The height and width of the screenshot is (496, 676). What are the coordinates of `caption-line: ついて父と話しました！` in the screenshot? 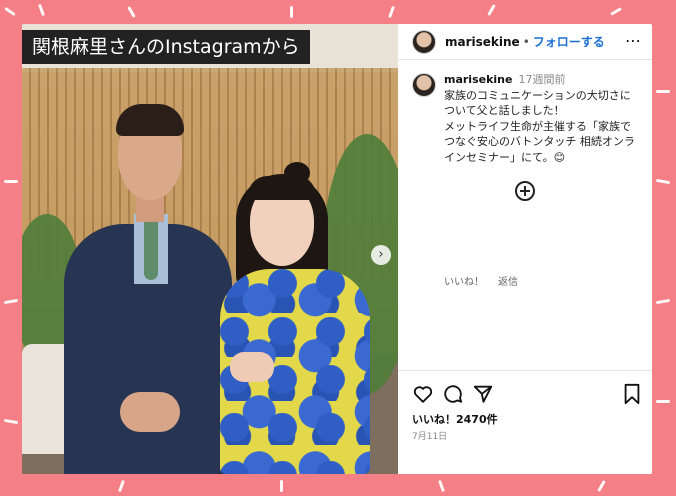 It's located at (504, 110).